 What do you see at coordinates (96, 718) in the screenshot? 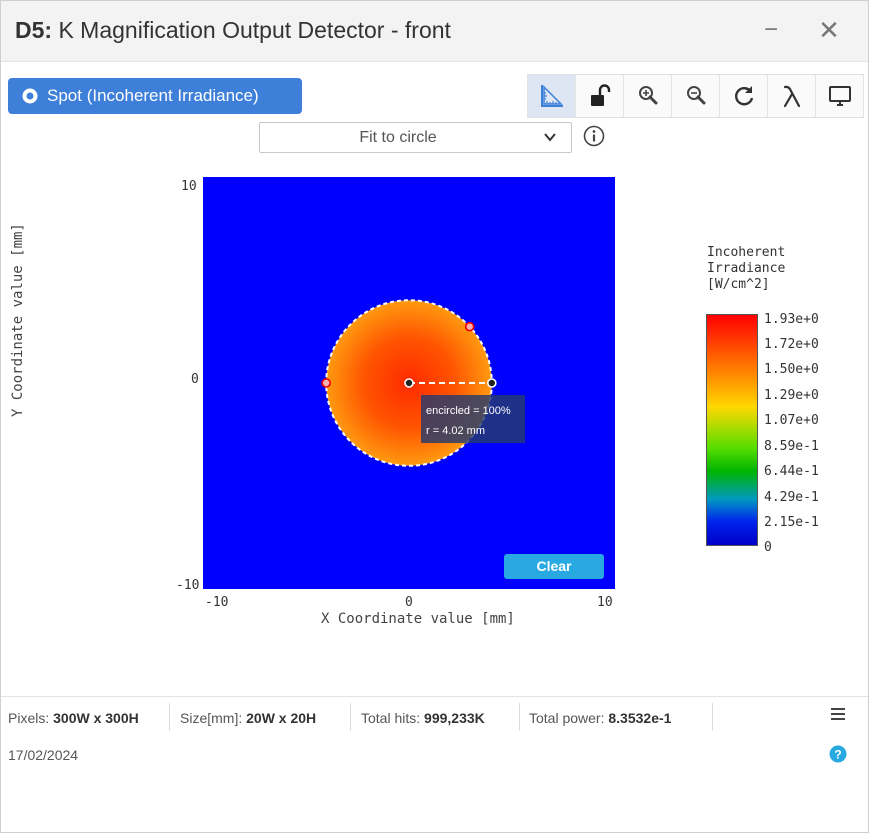
I see `stat-pixels-value: 300W x 300H` at bounding box center [96, 718].